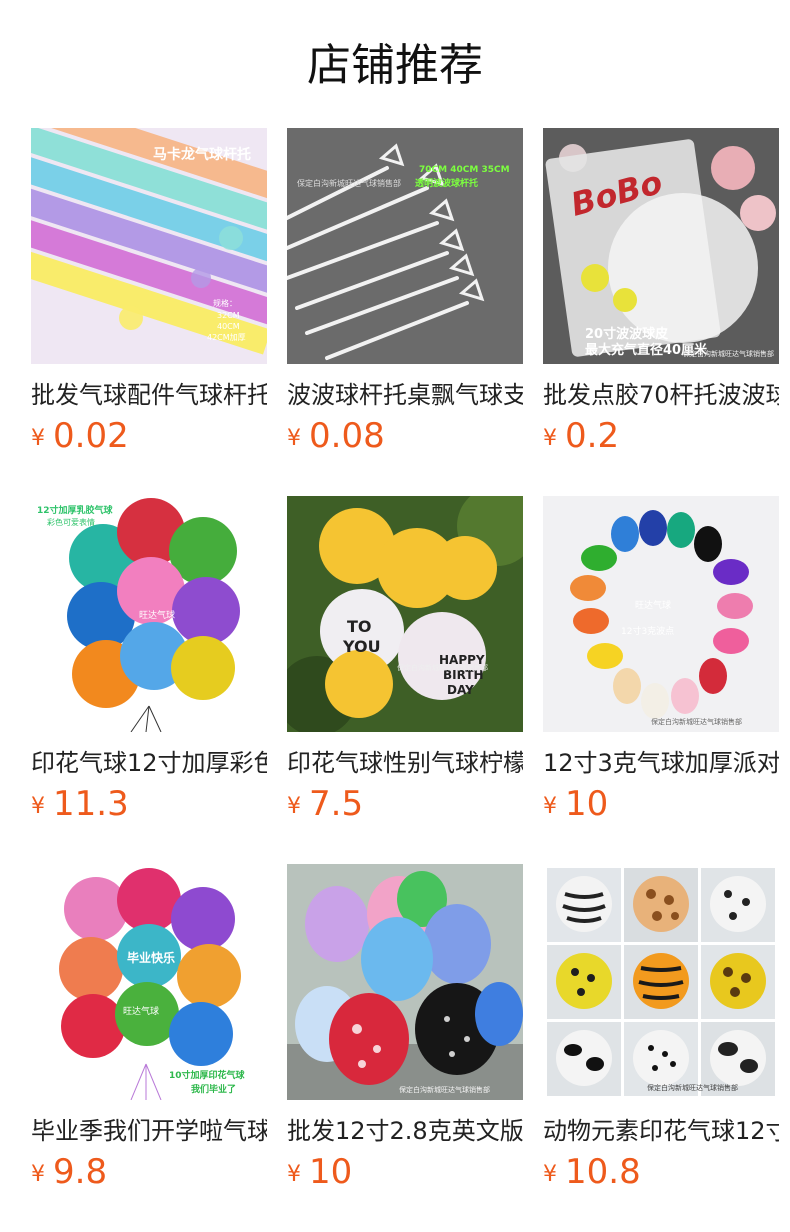  Describe the element at coordinates (661, 395) in the screenshot. I see `product-title: 批发点胶70杆托波波球` at that location.